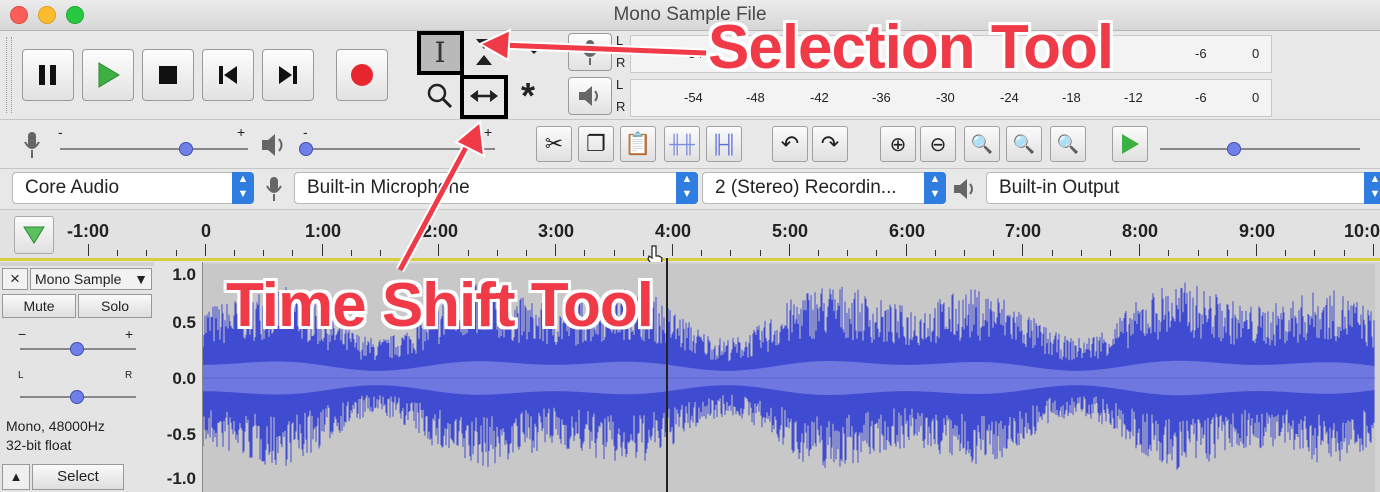  I want to click on arrow-to-time-shift-tool, so click(441, 196).